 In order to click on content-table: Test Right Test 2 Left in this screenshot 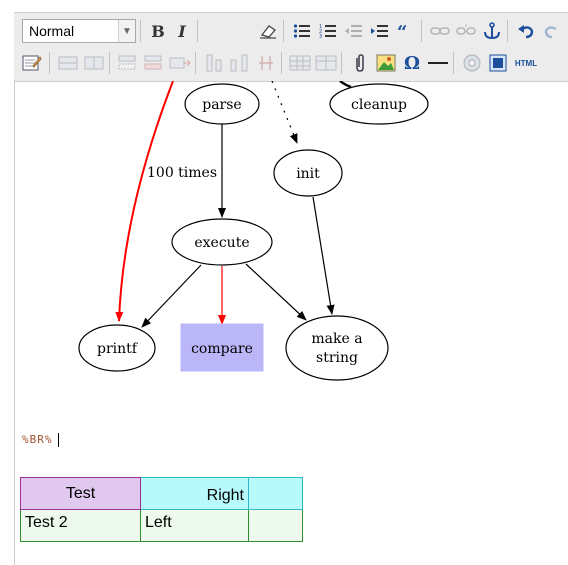, I will do `click(161, 509)`.